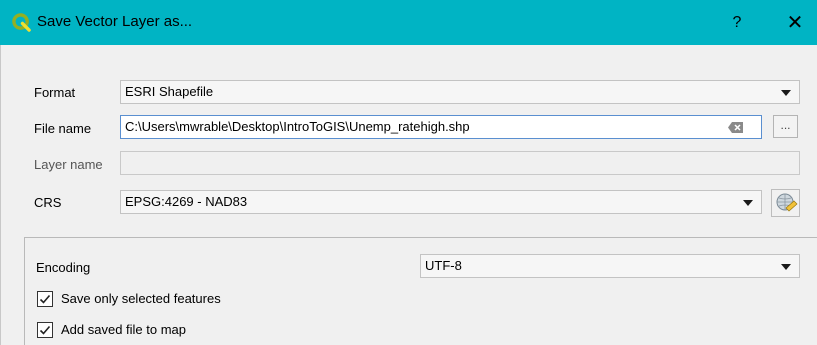  Describe the element at coordinates (441, 202) in the screenshot. I see `crs-combobox: EPSG:4269 - NAD83` at that location.